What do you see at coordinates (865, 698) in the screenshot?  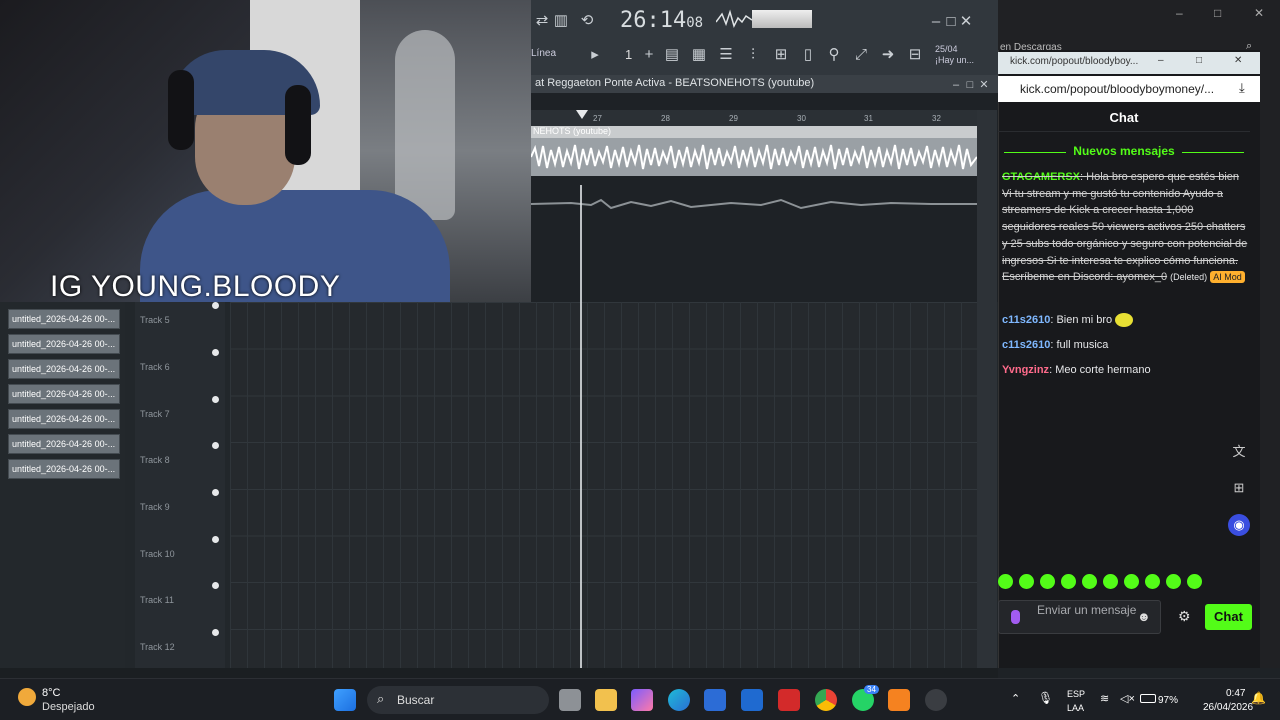 I see `whatsapp-icon: 34` at bounding box center [865, 698].